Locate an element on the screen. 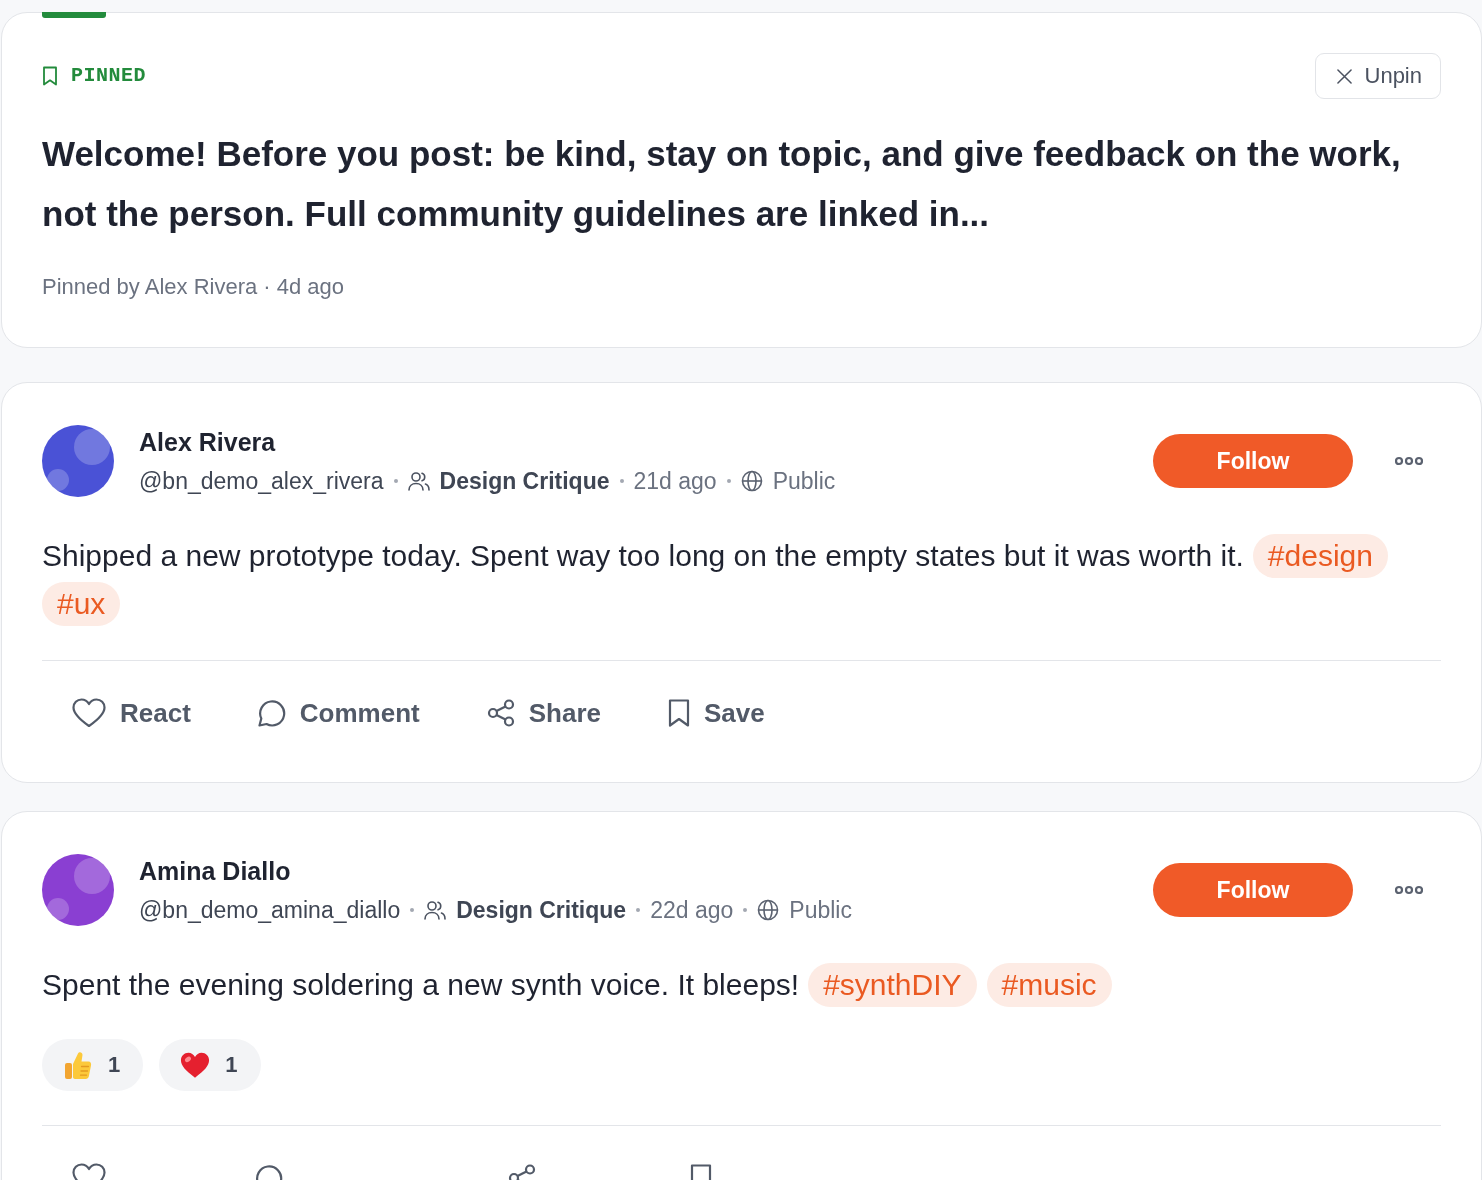  save-button: Save is located at coordinates (716, 713).